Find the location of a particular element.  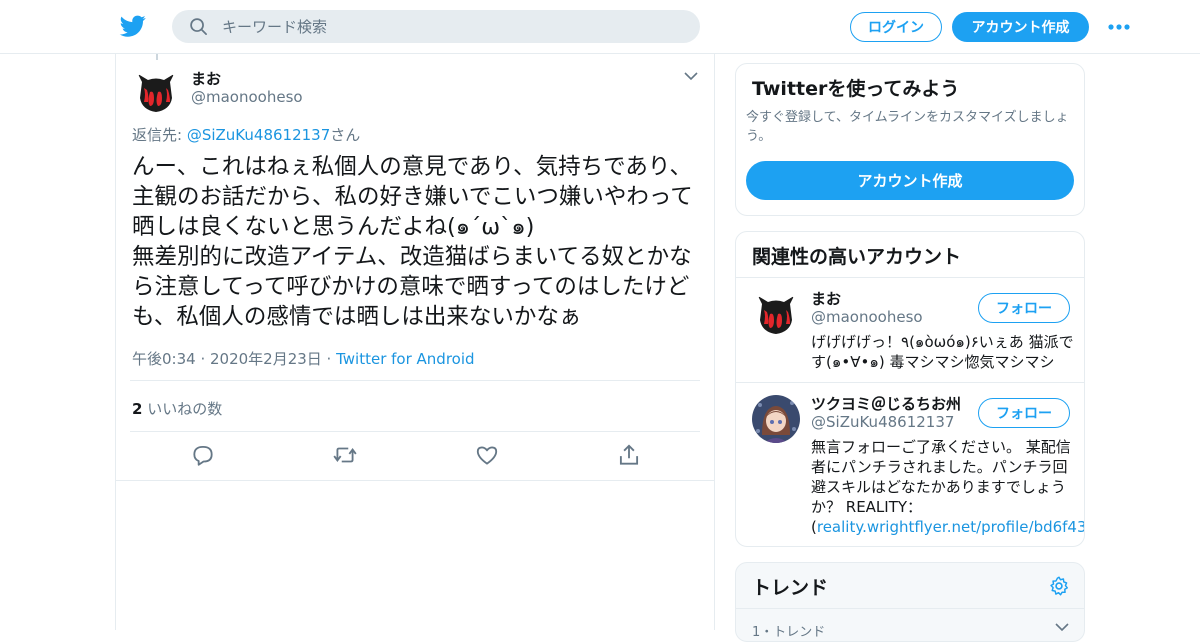

reply-context: 返信先: @SiZuKu48612137さん is located at coordinates (246, 134).